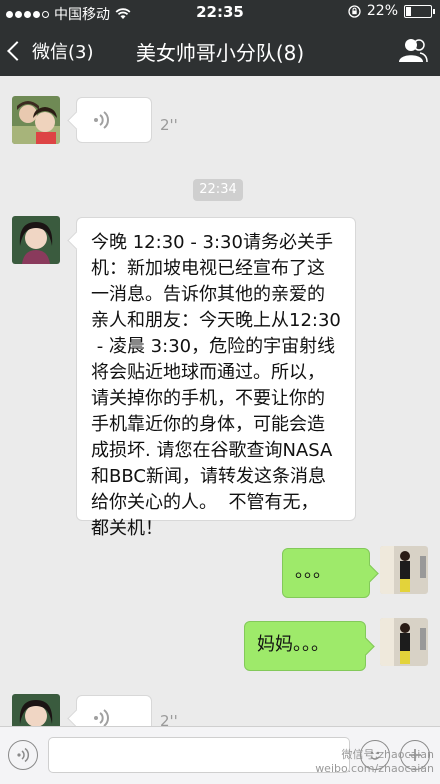  What do you see at coordinates (354, 11) in the screenshot?
I see `lock-rotation-icon` at bounding box center [354, 11].